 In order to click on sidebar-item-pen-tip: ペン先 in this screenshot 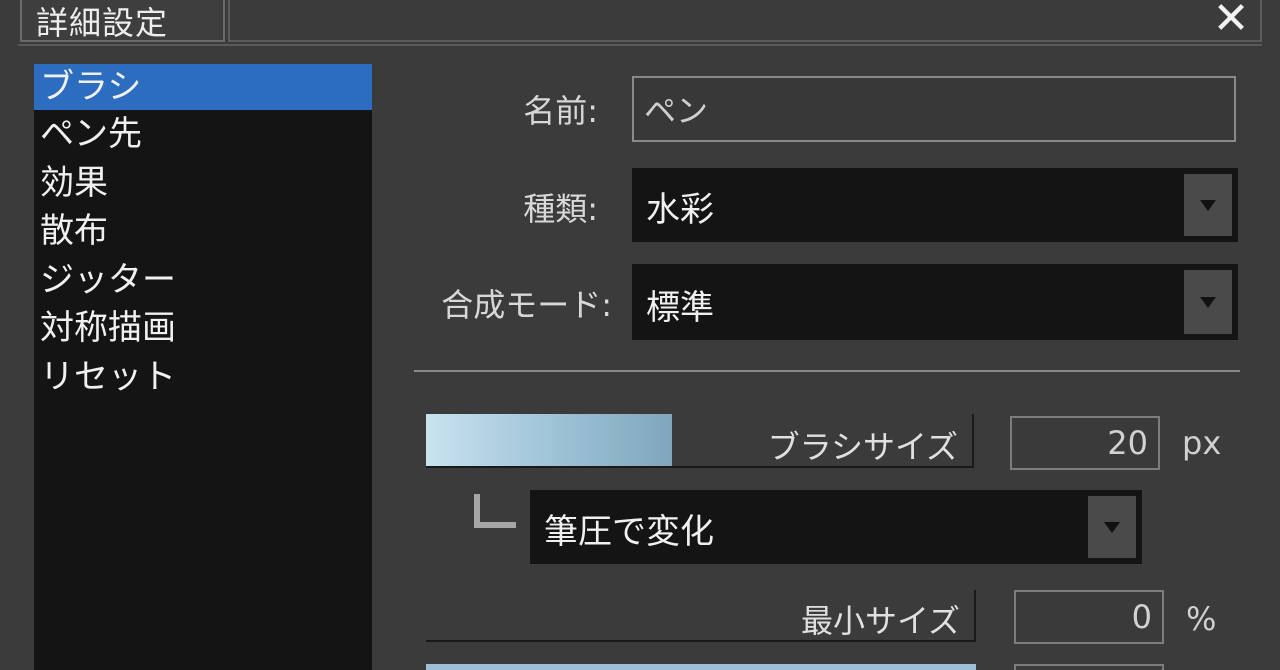, I will do `click(203, 134)`.